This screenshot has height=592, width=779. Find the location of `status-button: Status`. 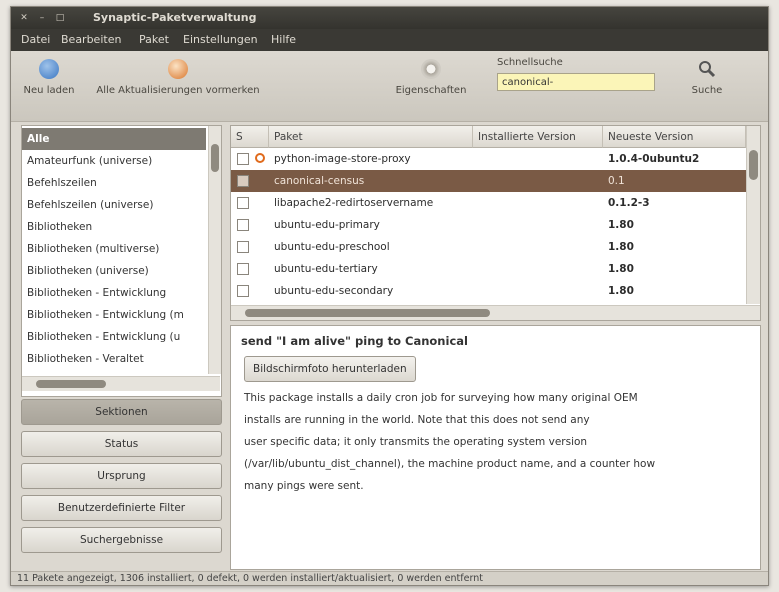

status-button: Status is located at coordinates (121, 444).